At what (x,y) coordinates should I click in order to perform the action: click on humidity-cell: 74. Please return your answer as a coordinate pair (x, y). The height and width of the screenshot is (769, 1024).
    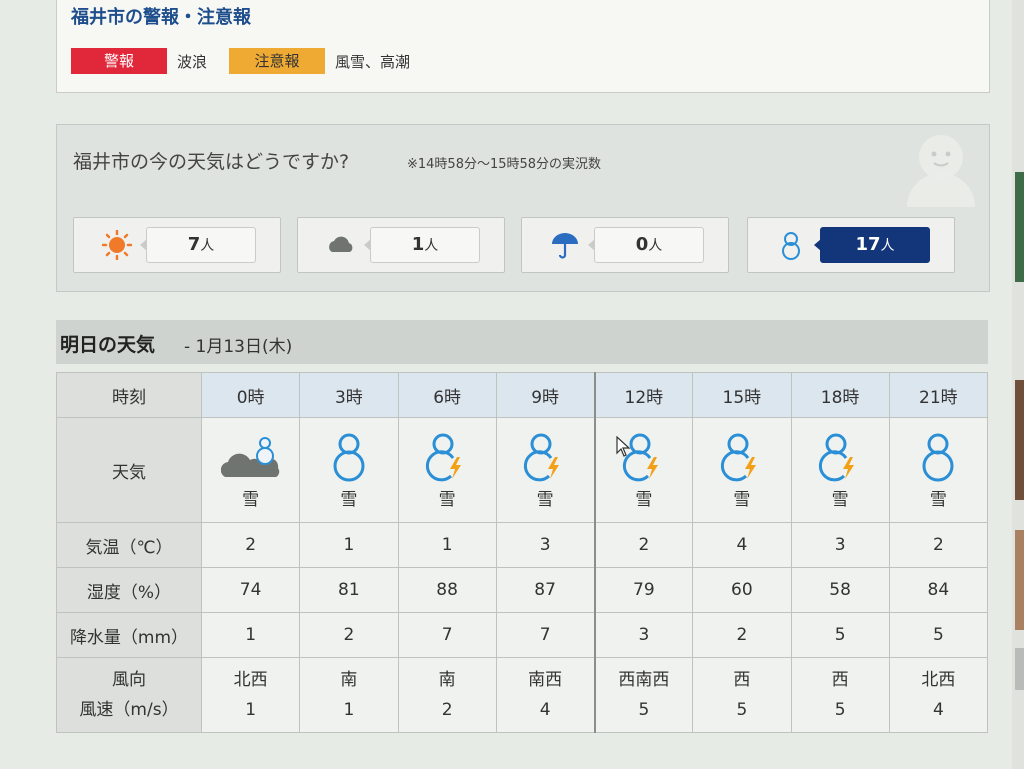
    Looking at the image, I should click on (250, 590).